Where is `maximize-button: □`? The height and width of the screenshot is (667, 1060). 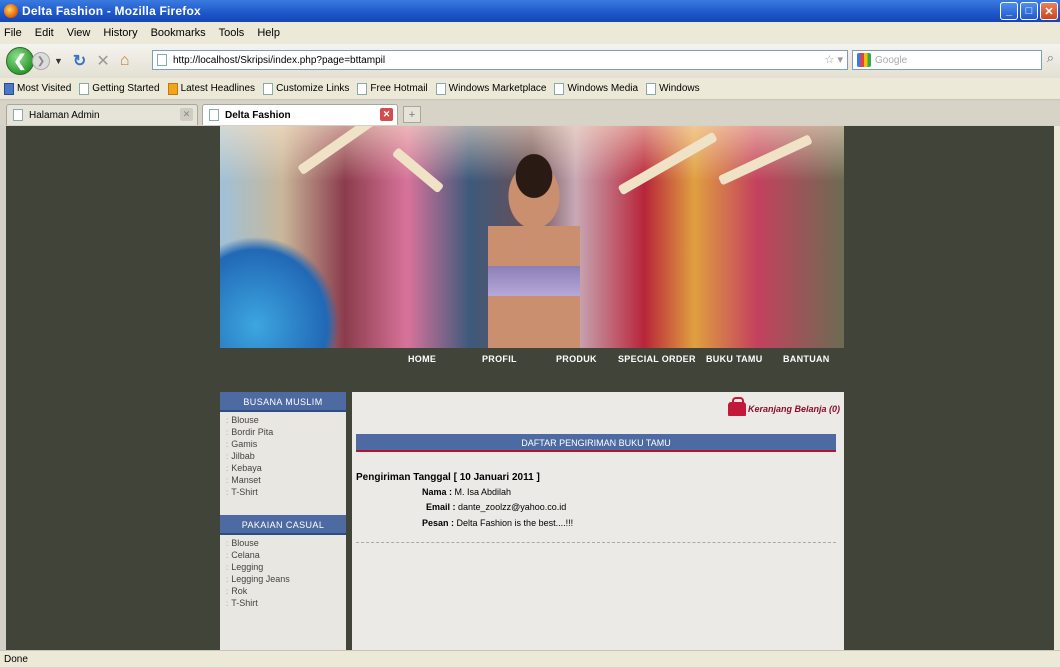 maximize-button: □ is located at coordinates (1029, 11).